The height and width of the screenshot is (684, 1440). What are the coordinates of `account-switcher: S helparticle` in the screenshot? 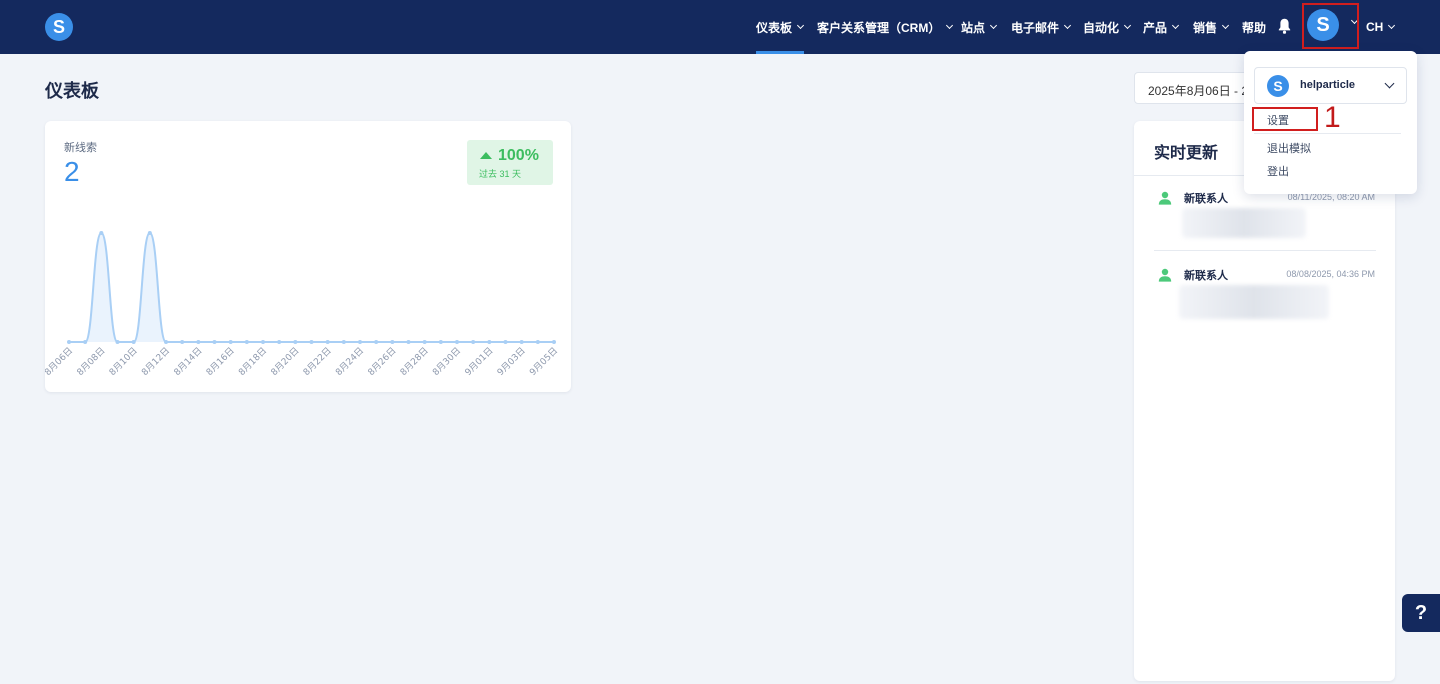 It's located at (1330, 85).